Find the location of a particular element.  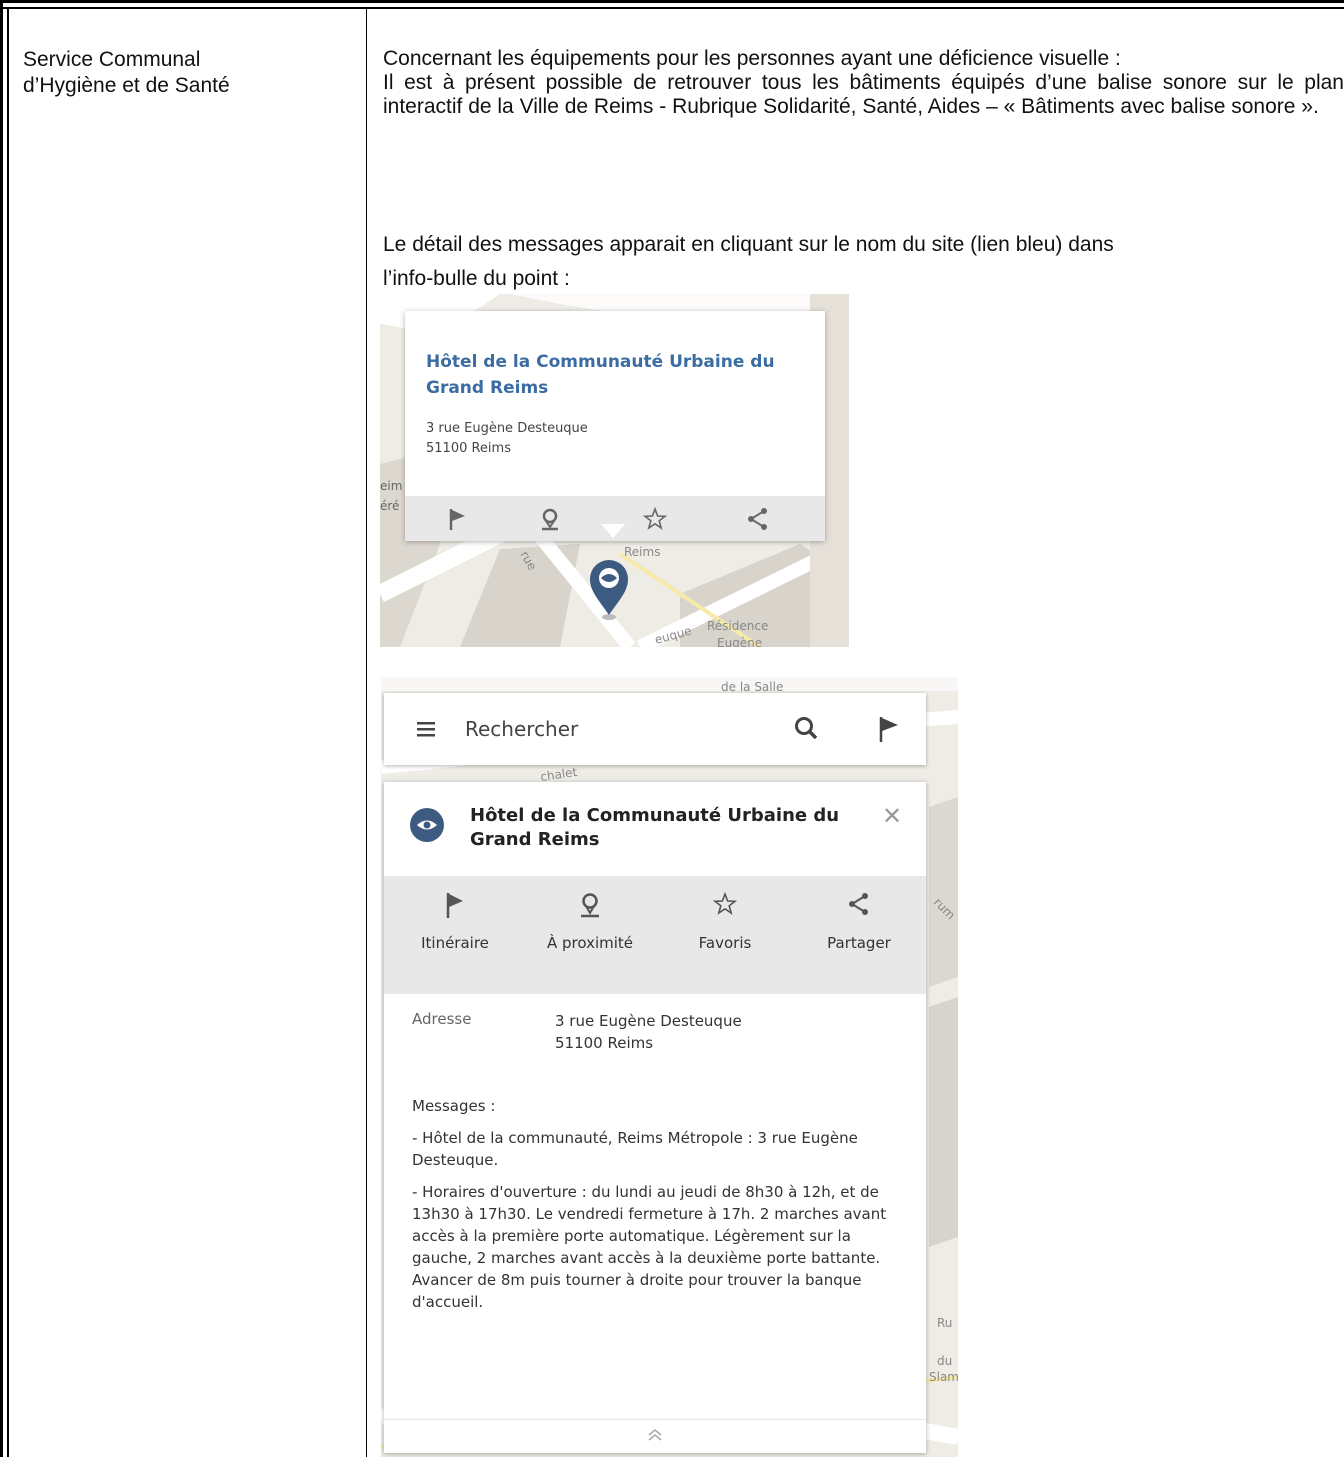

map-search-bar: Rechercher is located at coordinates (655, 729).